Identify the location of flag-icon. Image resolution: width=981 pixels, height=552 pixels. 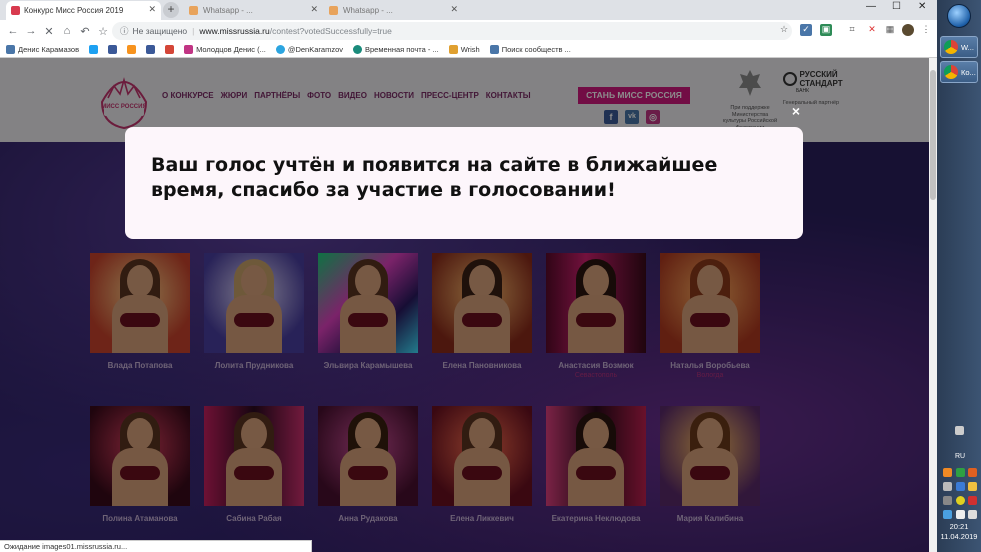
(960, 514).